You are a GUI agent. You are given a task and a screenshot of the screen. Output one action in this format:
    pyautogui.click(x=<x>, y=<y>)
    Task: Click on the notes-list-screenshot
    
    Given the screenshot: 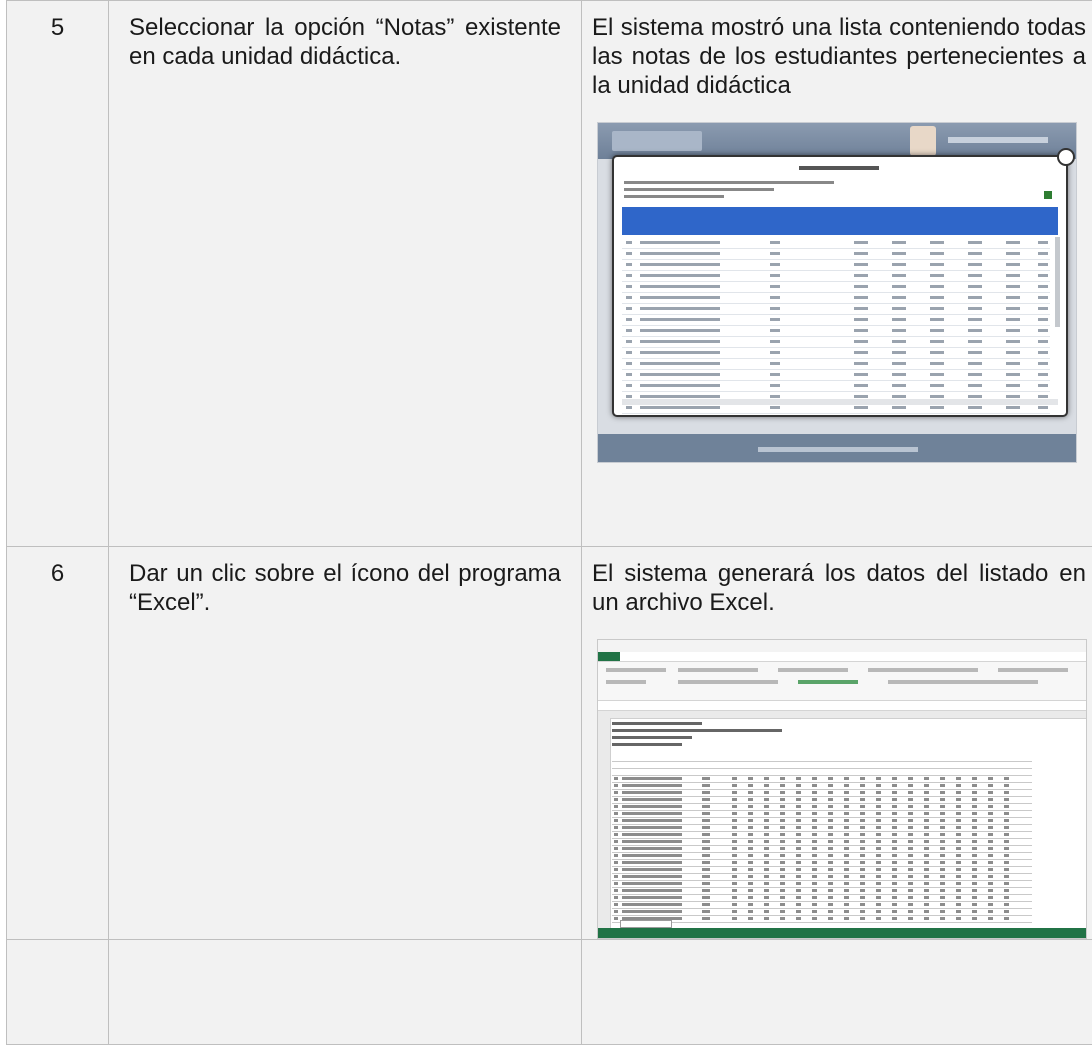 What is the action you would take?
    pyautogui.click(x=837, y=292)
    